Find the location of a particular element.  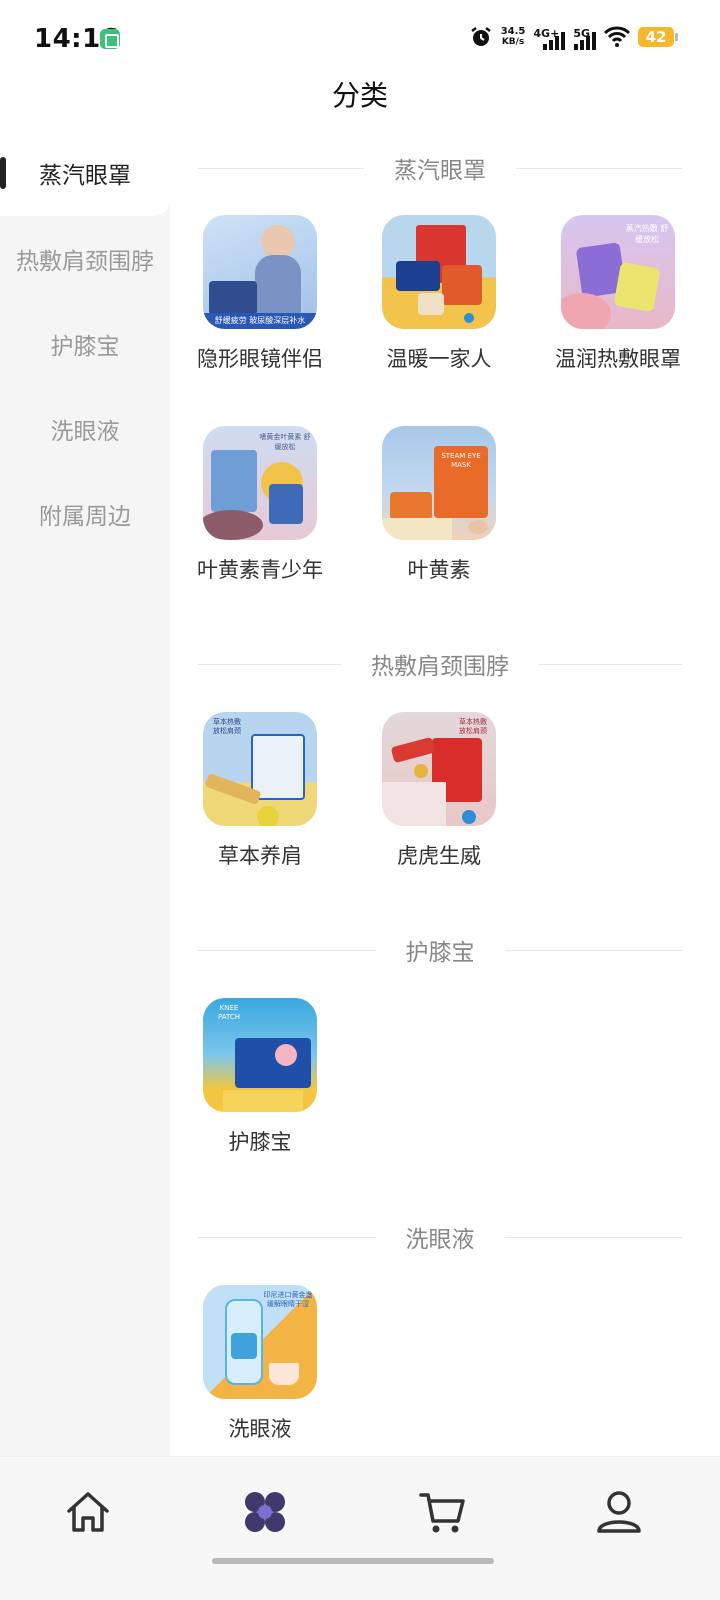

category-icon is located at coordinates (265, 1512).